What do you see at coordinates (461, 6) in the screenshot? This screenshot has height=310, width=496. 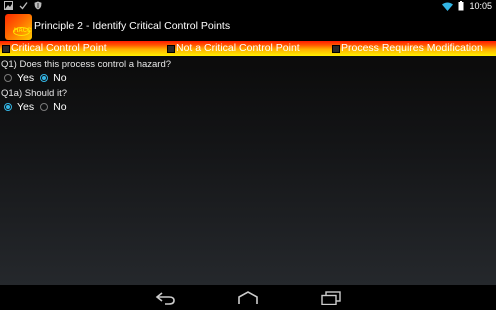 I see `battery-icon` at bounding box center [461, 6].